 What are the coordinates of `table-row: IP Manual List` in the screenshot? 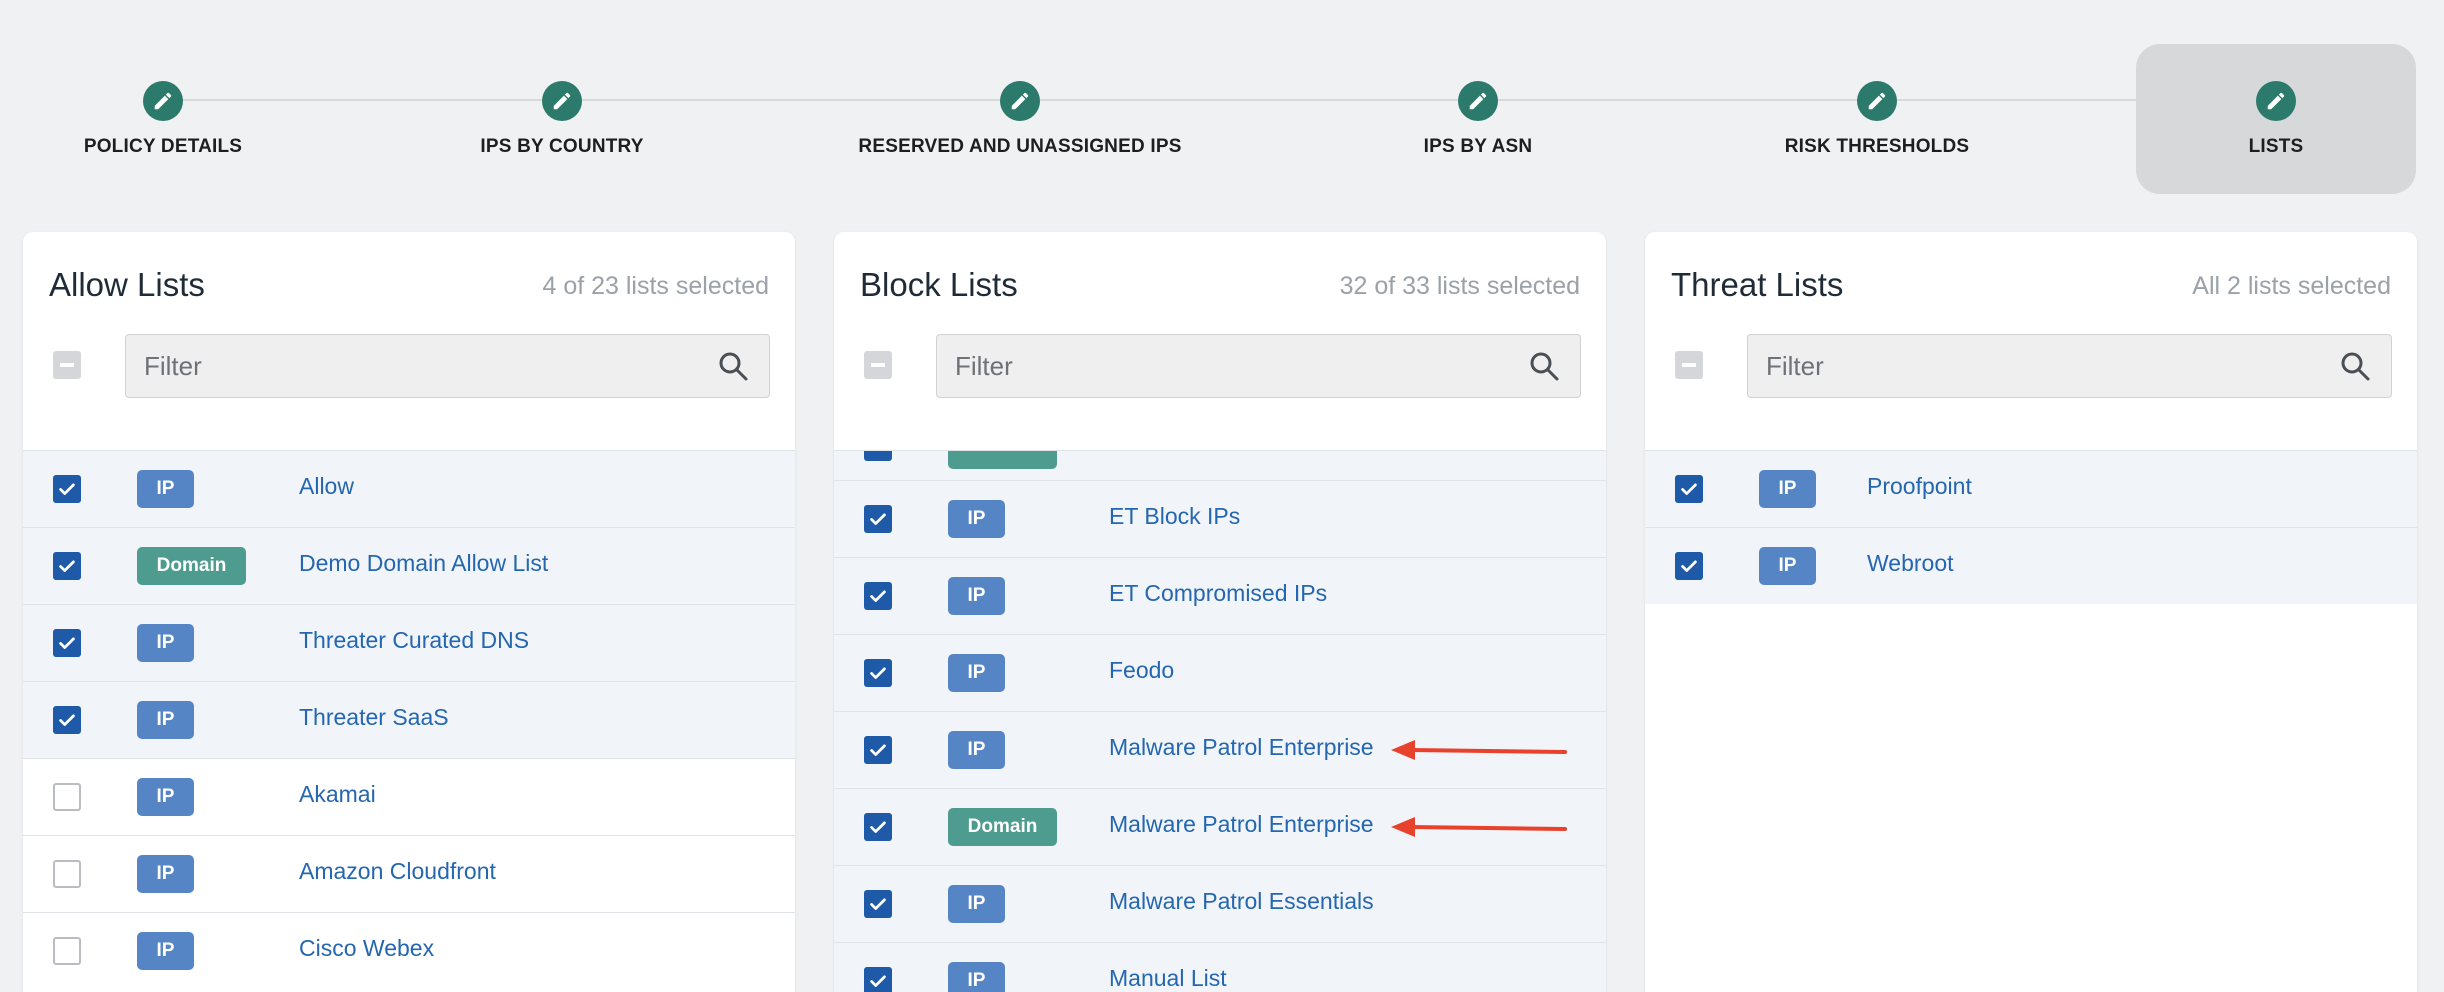 It's located at (1220, 967).